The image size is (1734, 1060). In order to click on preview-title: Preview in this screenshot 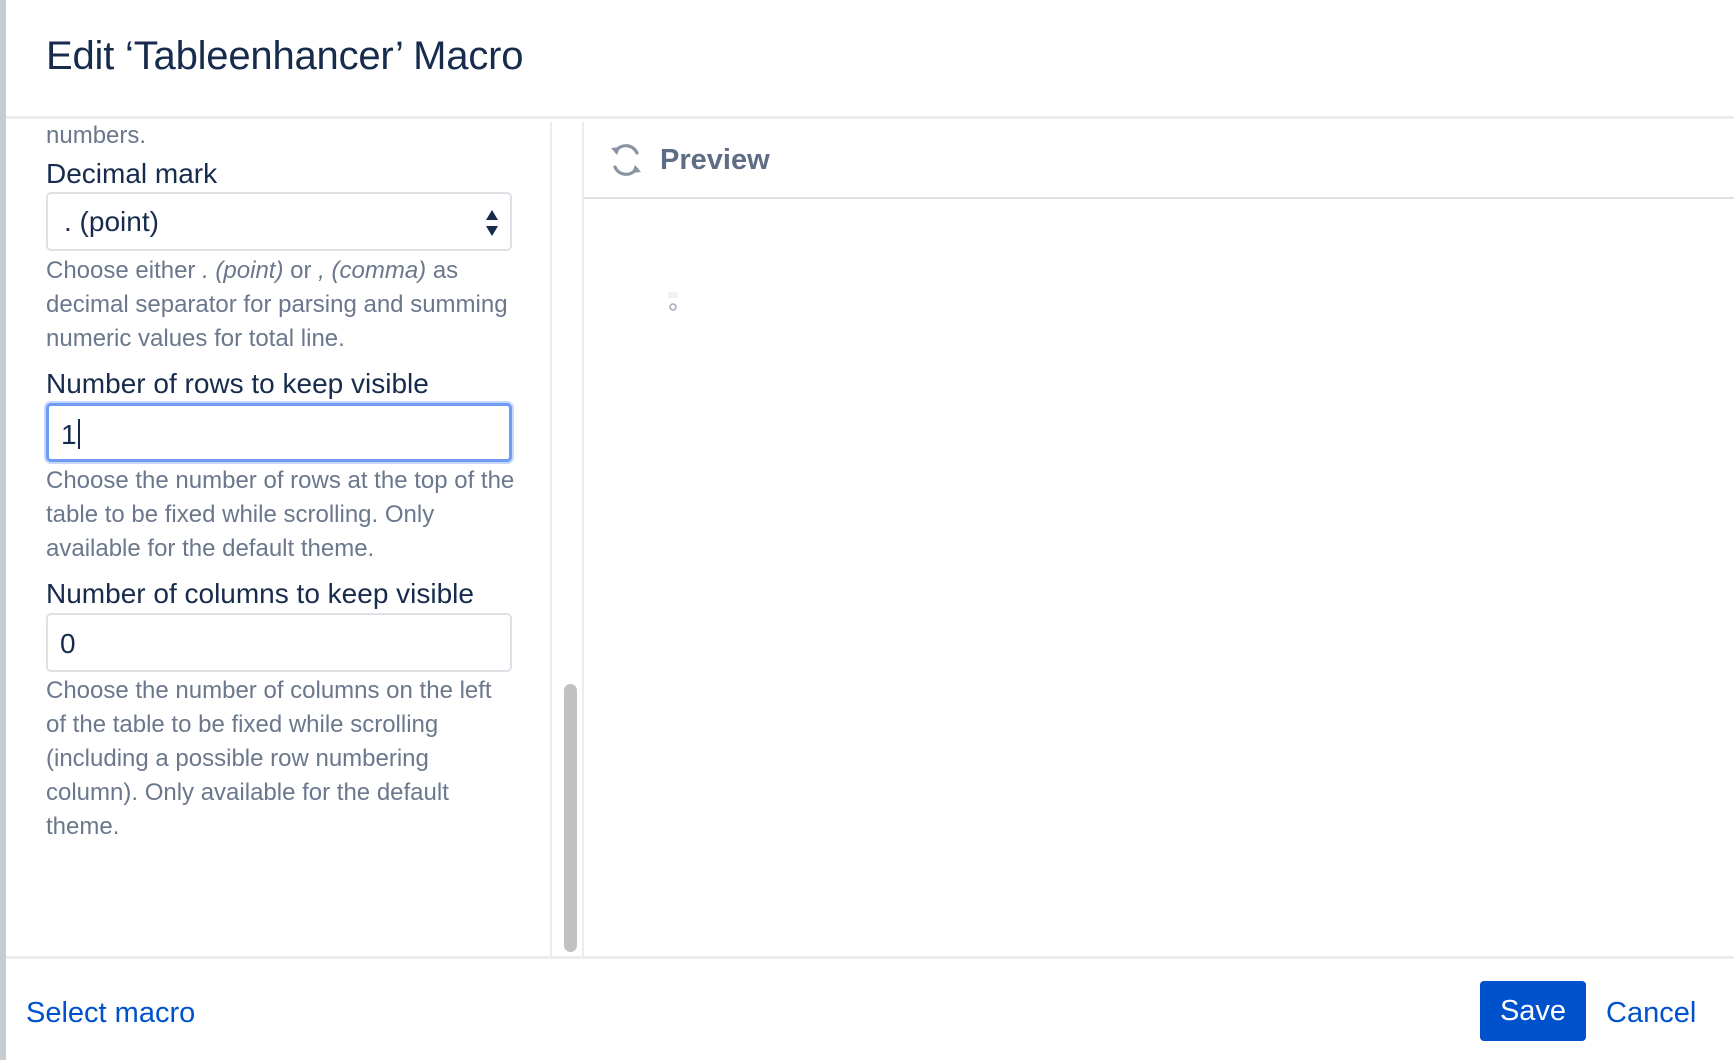, I will do `click(715, 160)`.